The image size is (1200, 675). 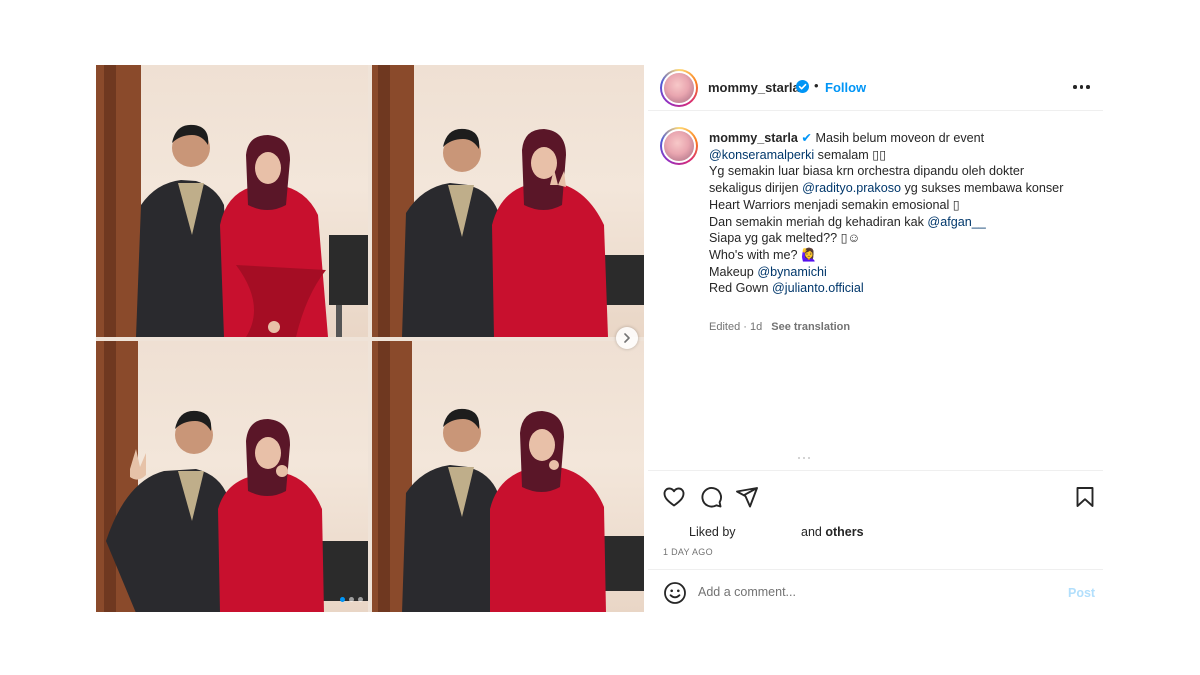 I want to click on caption-text-segment: Makeup, so click(x=733, y=271).